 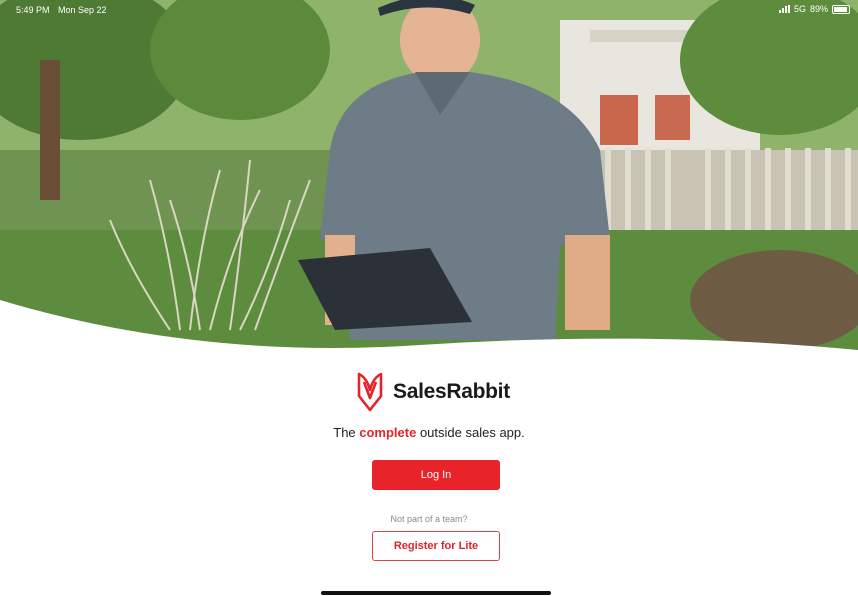 I want to click on app-name: SalesRabbit, so click(x=451, y=391).